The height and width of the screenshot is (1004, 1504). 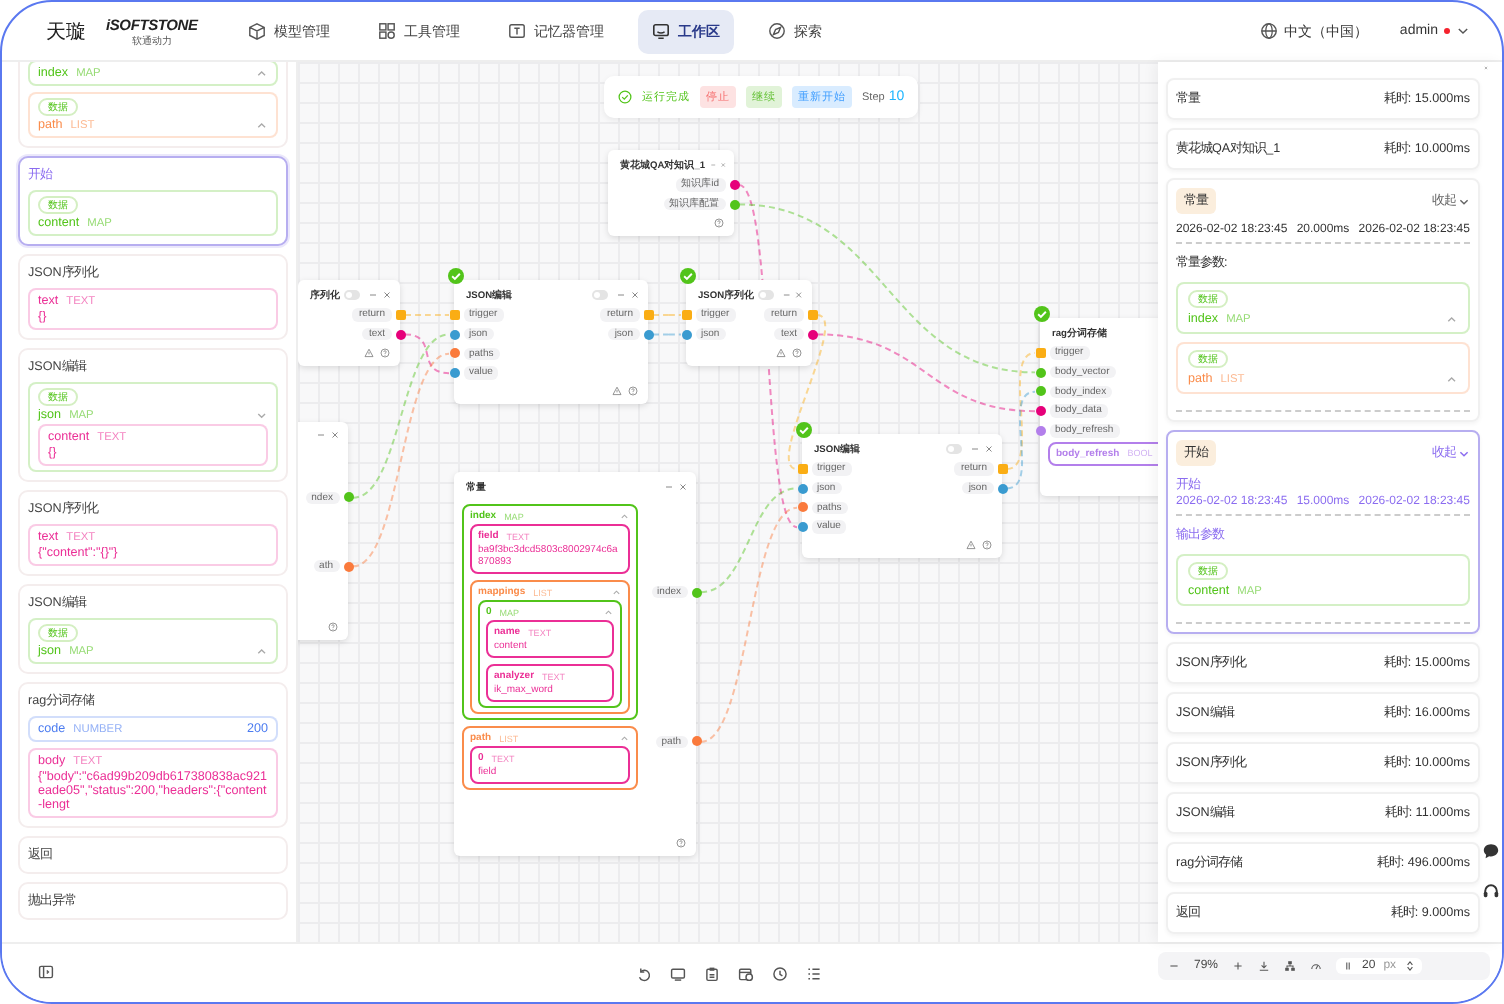 I want to click on sidebar-toggle-icon, so click(x=46, y=971).